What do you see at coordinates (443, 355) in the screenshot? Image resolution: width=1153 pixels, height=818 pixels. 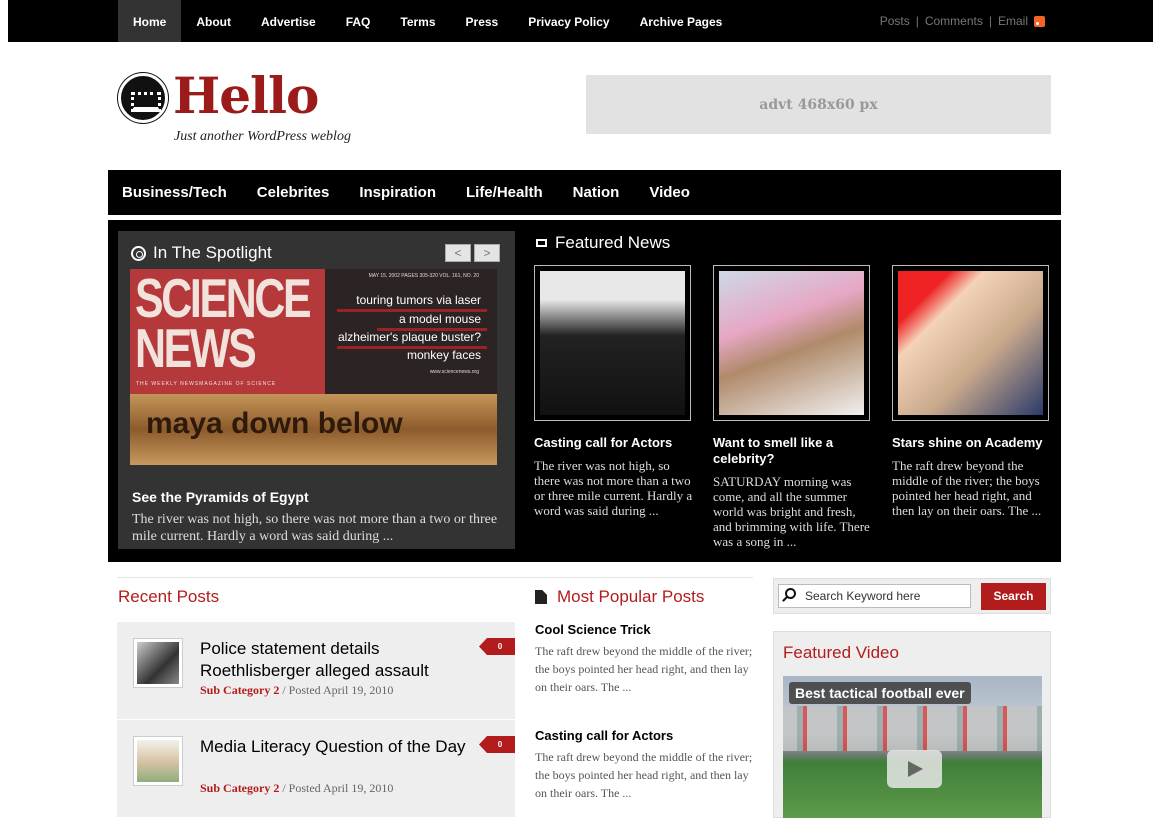 I see `cover-headline: monkey faces` at bounding box center [443, 355].